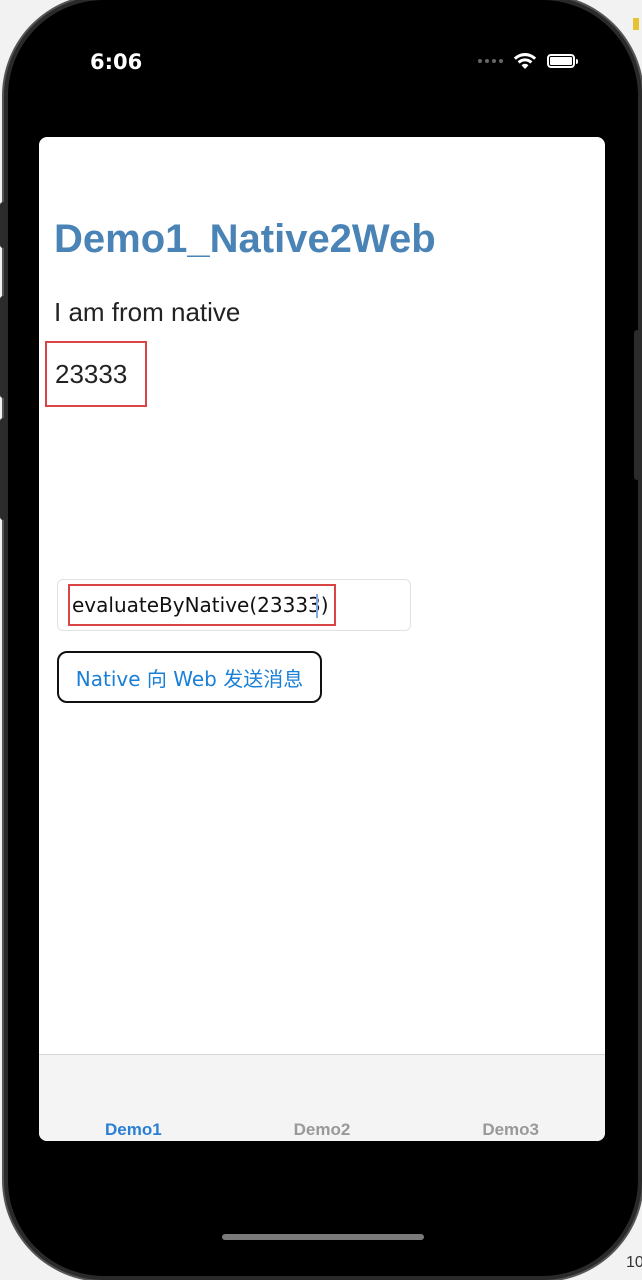 The height and width of the screenshot is (1280, 642). I want to click on tab-bar: Demo1 Demo2 Demo3, so click(322, 1097).